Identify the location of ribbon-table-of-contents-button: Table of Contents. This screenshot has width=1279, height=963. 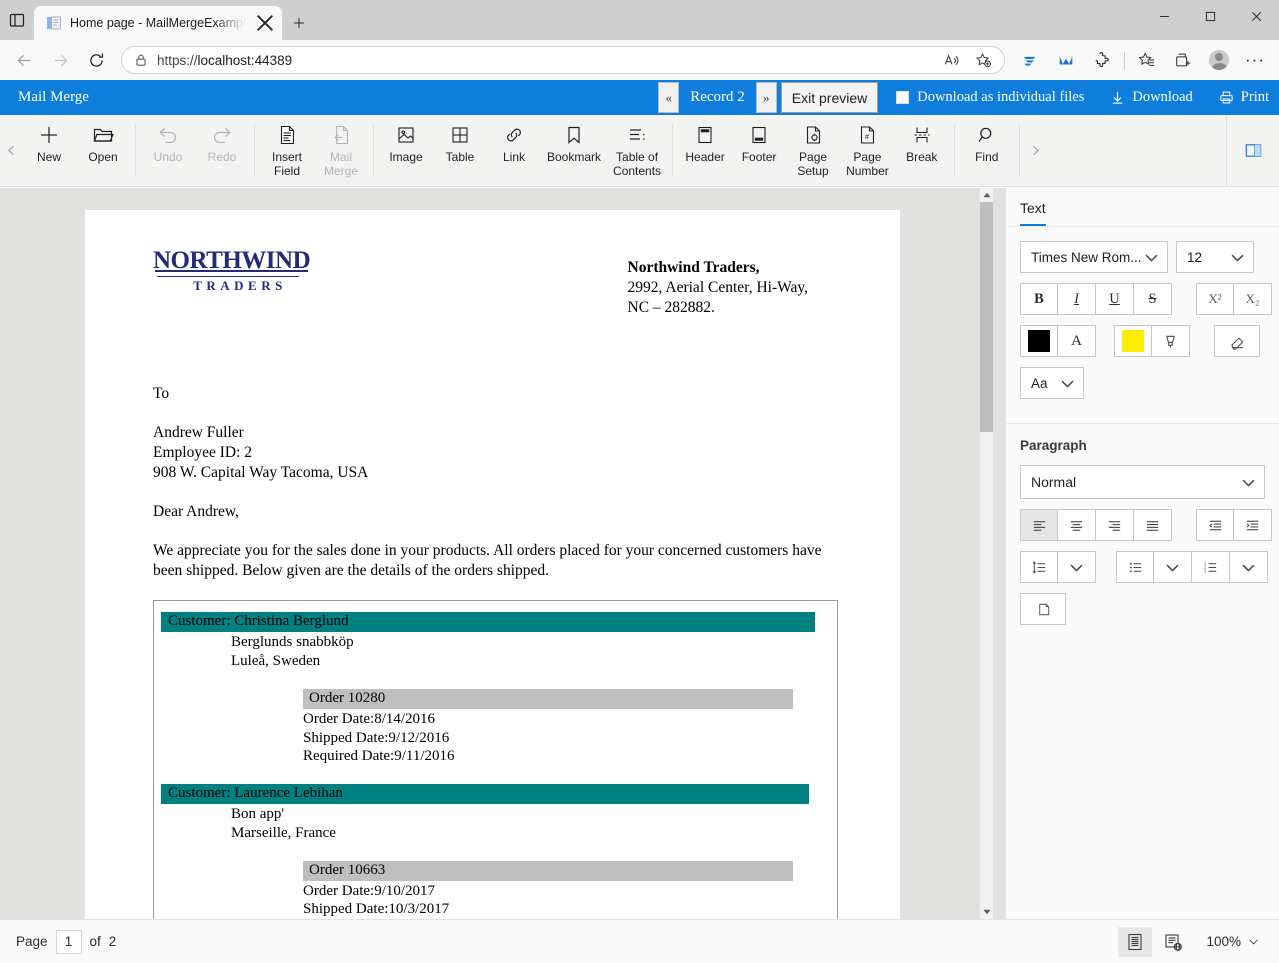
(637, 150).